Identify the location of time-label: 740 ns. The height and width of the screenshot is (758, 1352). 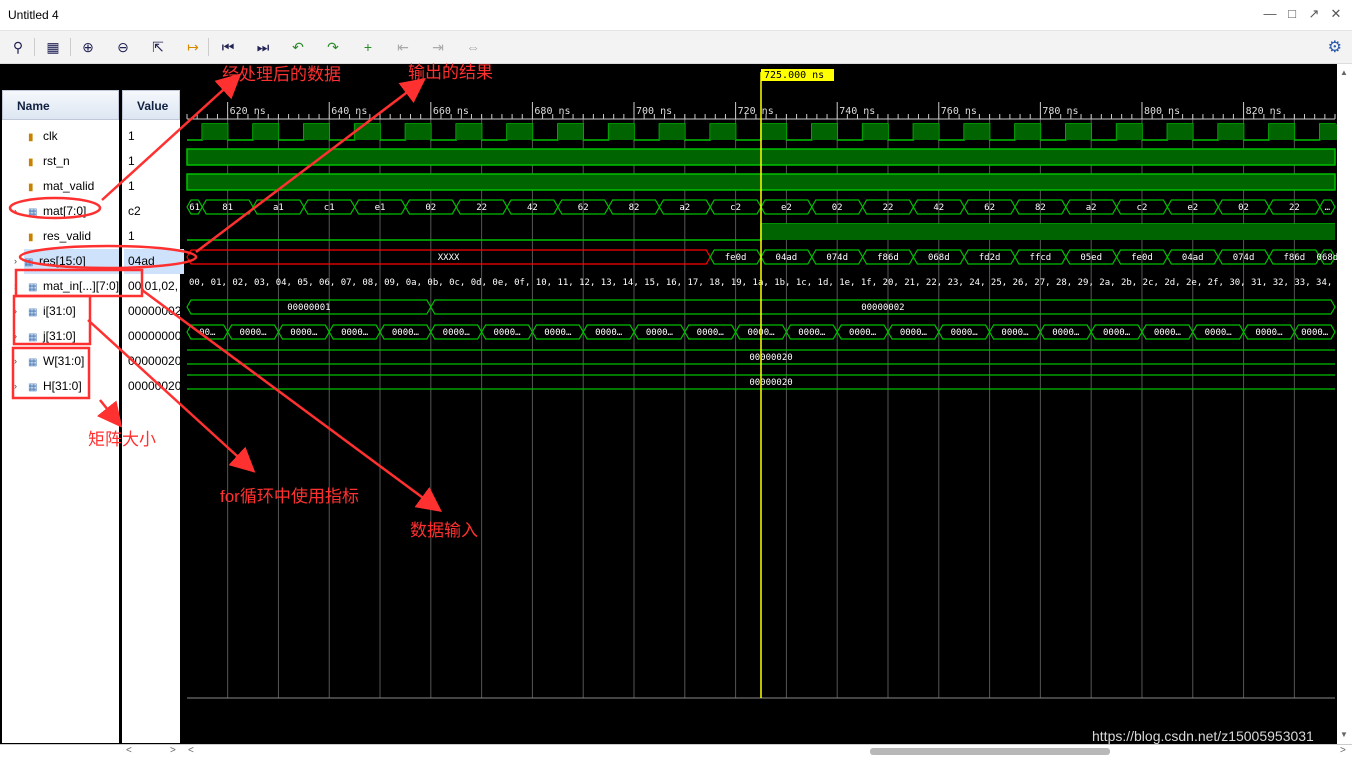
(857, 111).